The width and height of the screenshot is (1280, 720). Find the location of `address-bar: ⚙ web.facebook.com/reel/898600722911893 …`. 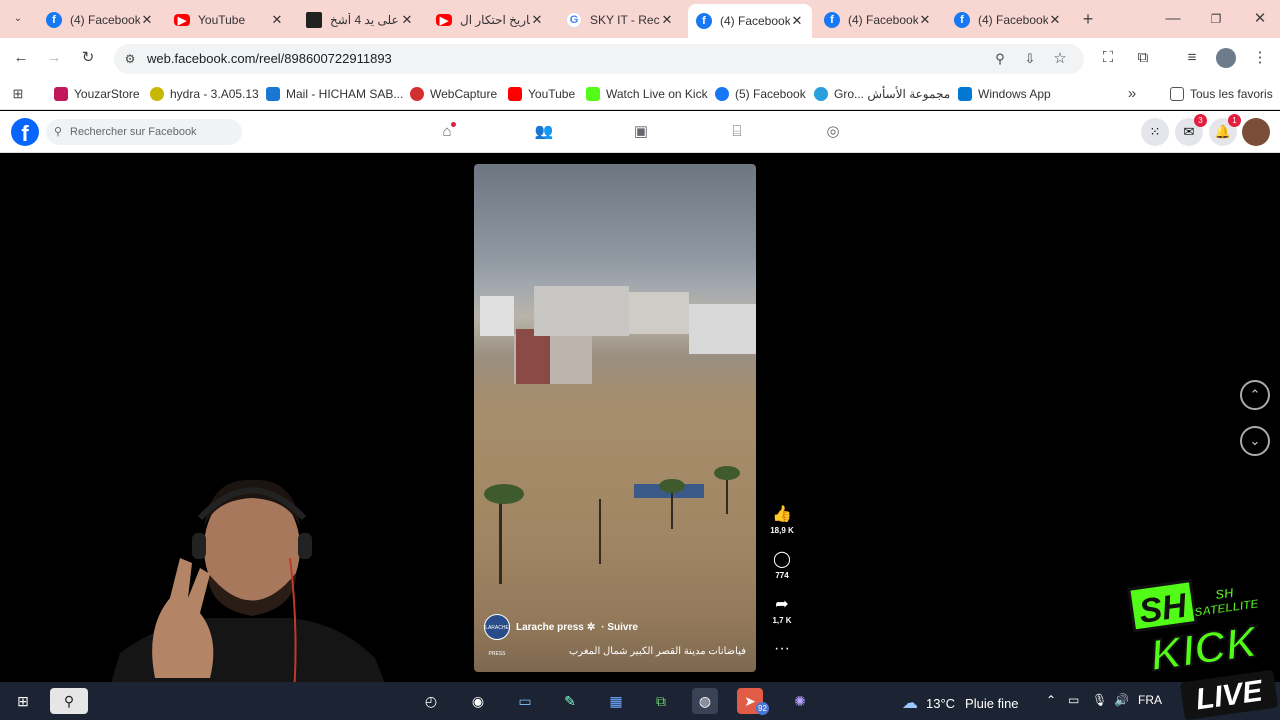

address-bar: ⚙ web.facebook.com/reel/898600722911893 … is located at coordinates (599, 59).